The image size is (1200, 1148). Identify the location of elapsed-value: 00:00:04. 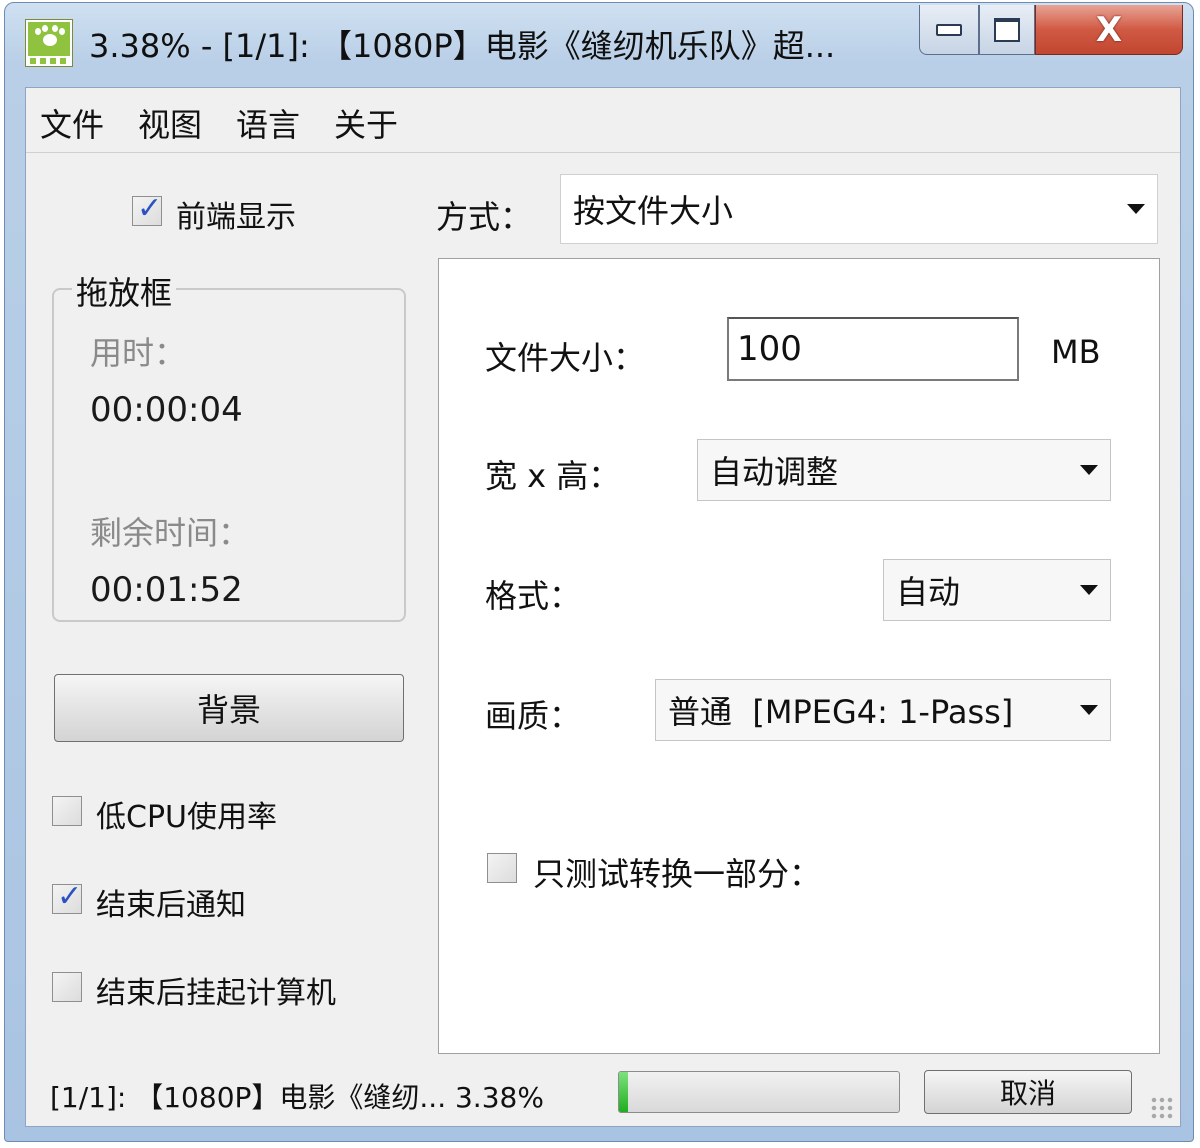
(166, 410).